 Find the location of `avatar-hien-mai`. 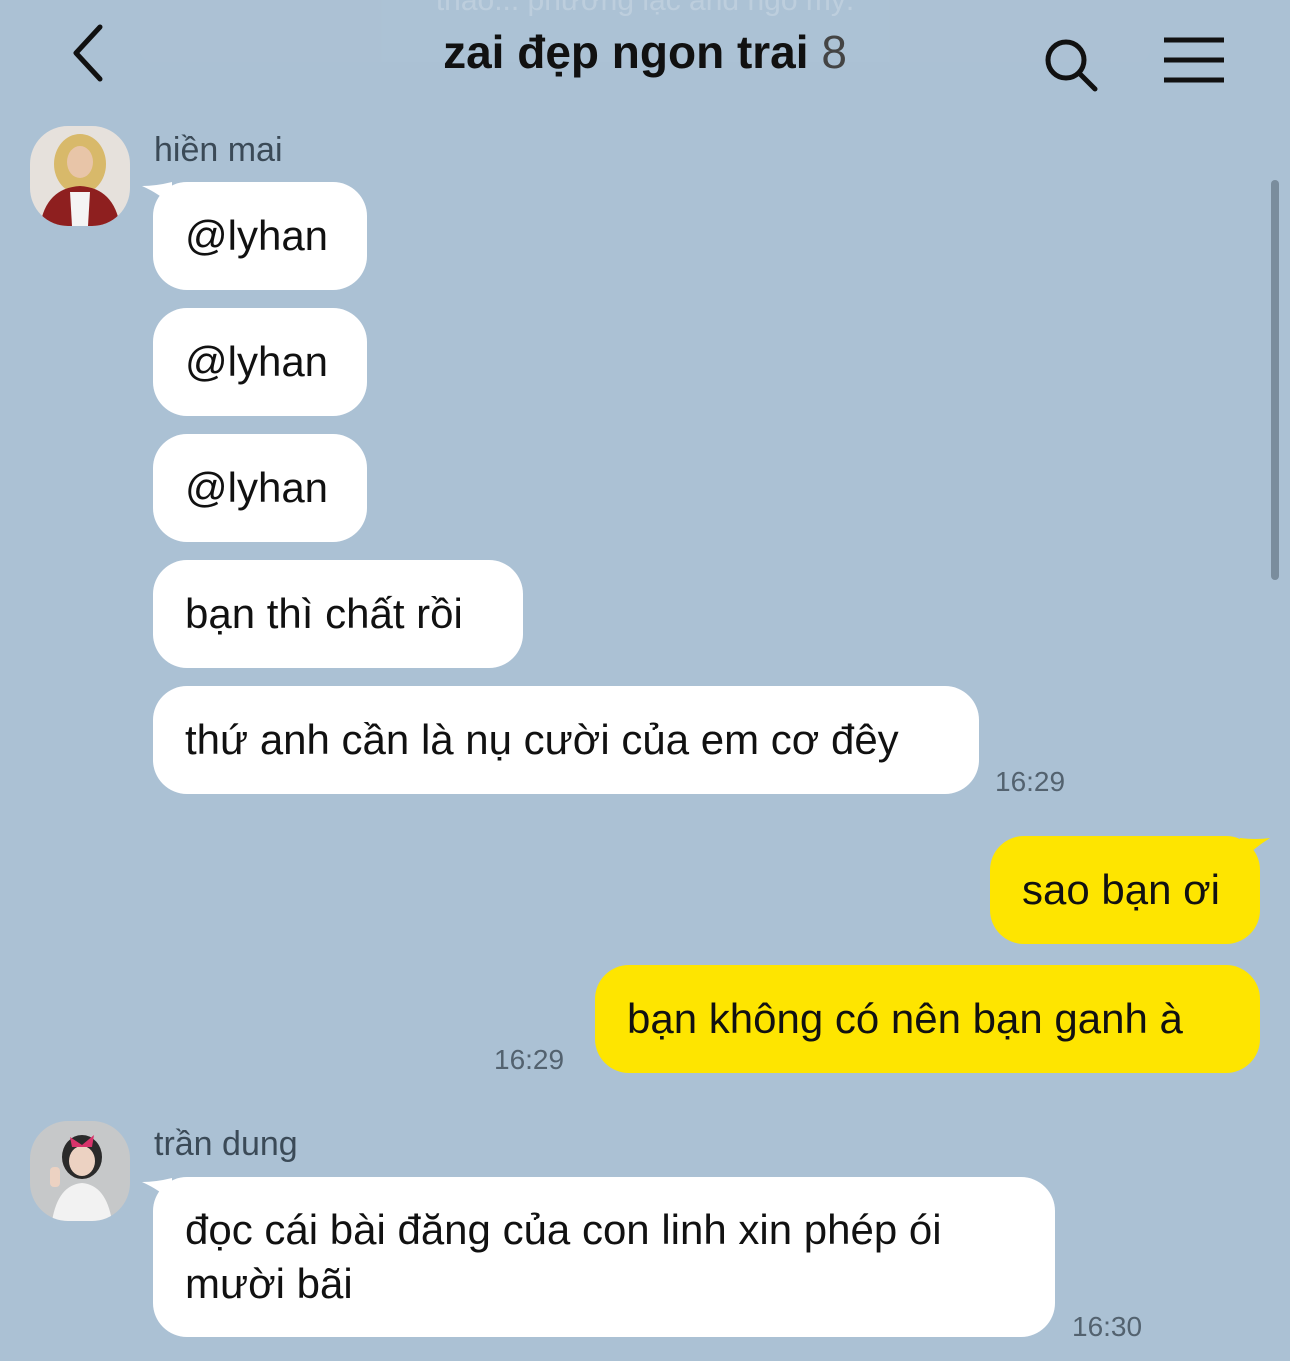

avatar-hien-mai is located at coordinates (80, 176).